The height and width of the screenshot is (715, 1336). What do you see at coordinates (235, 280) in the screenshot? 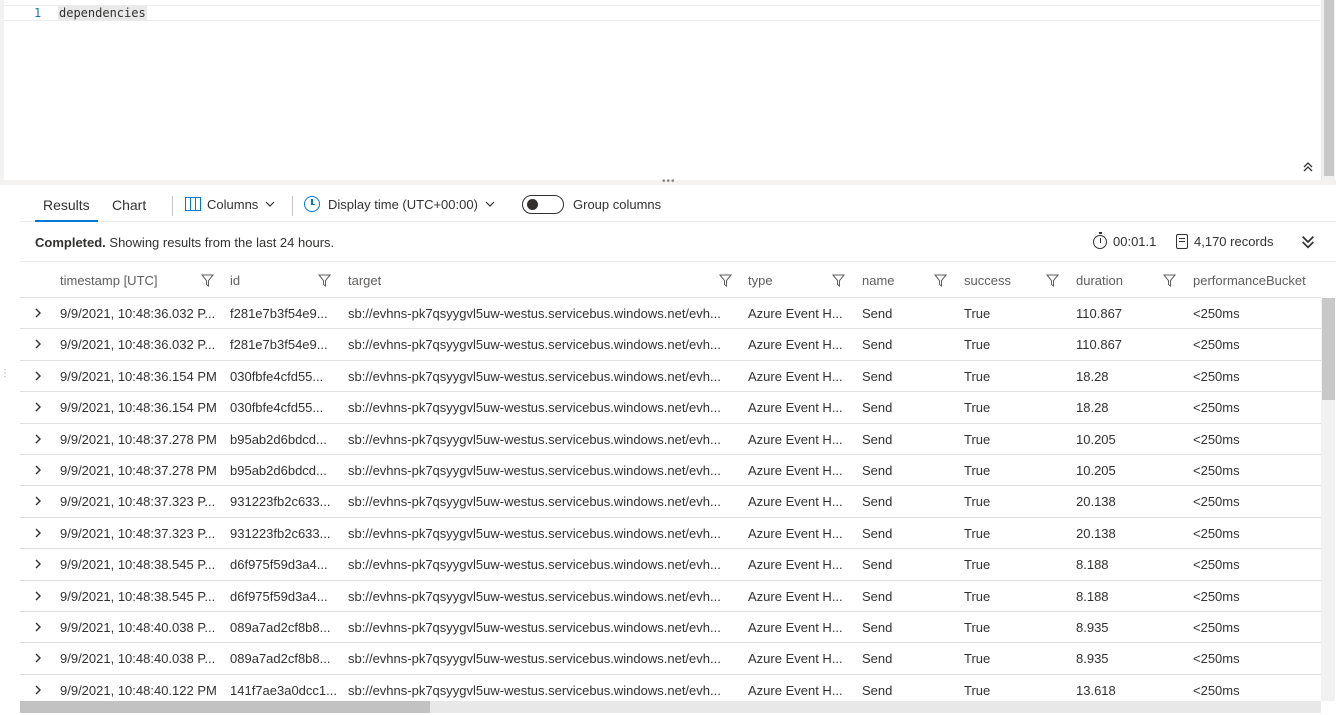
I see `column-header-id: id` at bounding box center [235, 280].